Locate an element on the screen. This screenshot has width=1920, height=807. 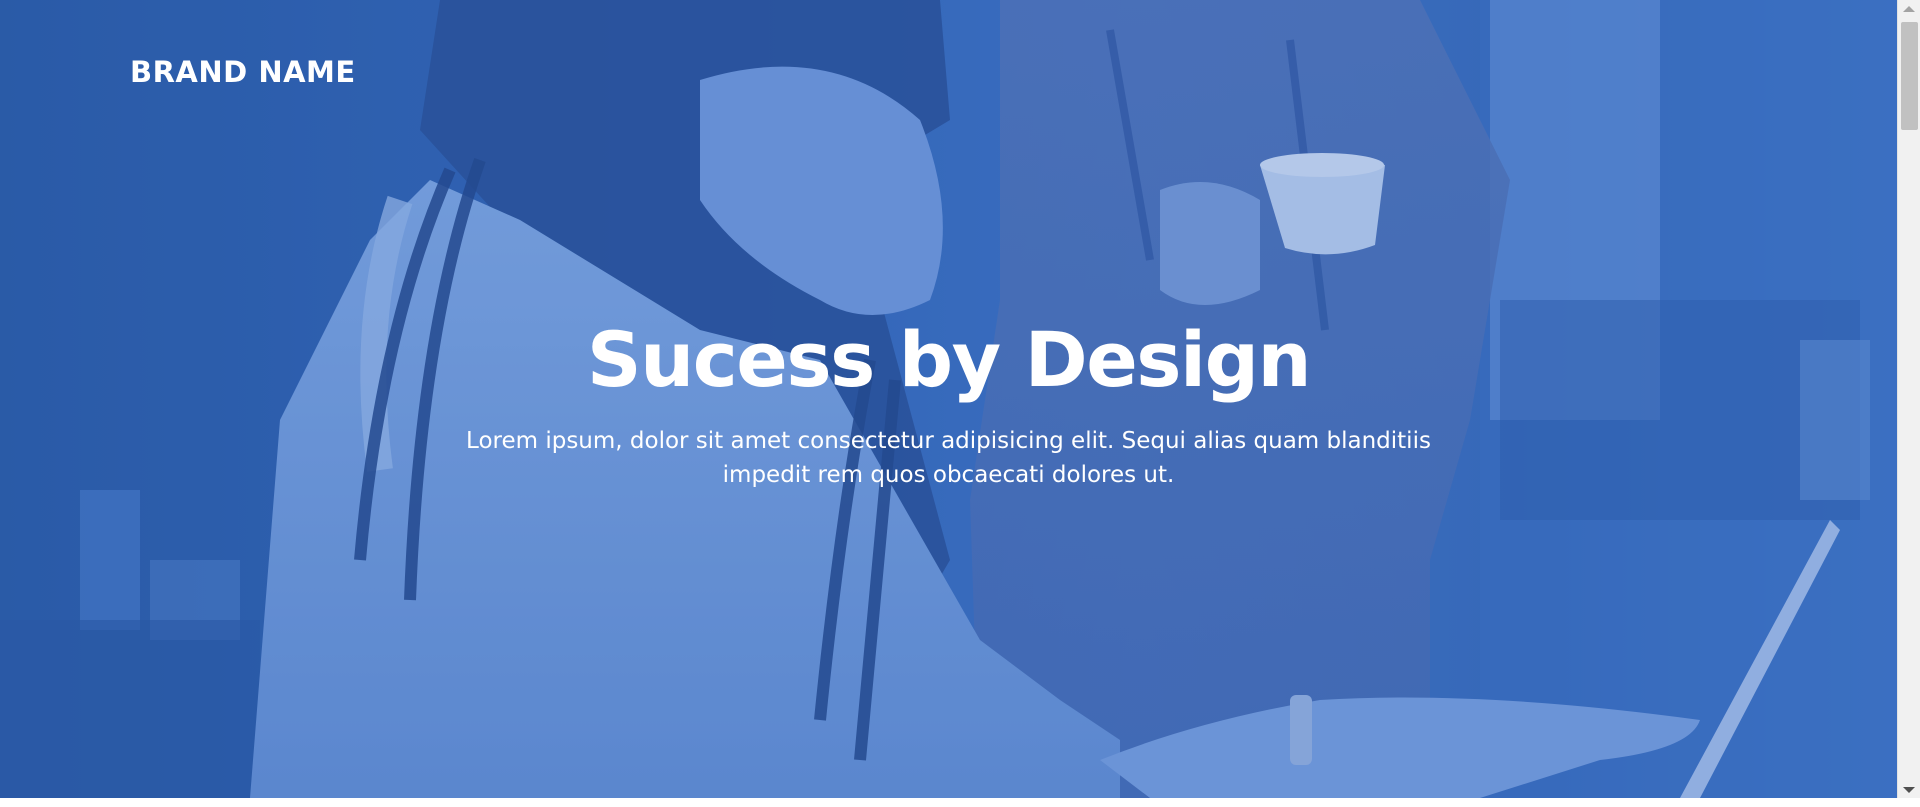
scroll-down-button is located at coordinates (1909, 789).